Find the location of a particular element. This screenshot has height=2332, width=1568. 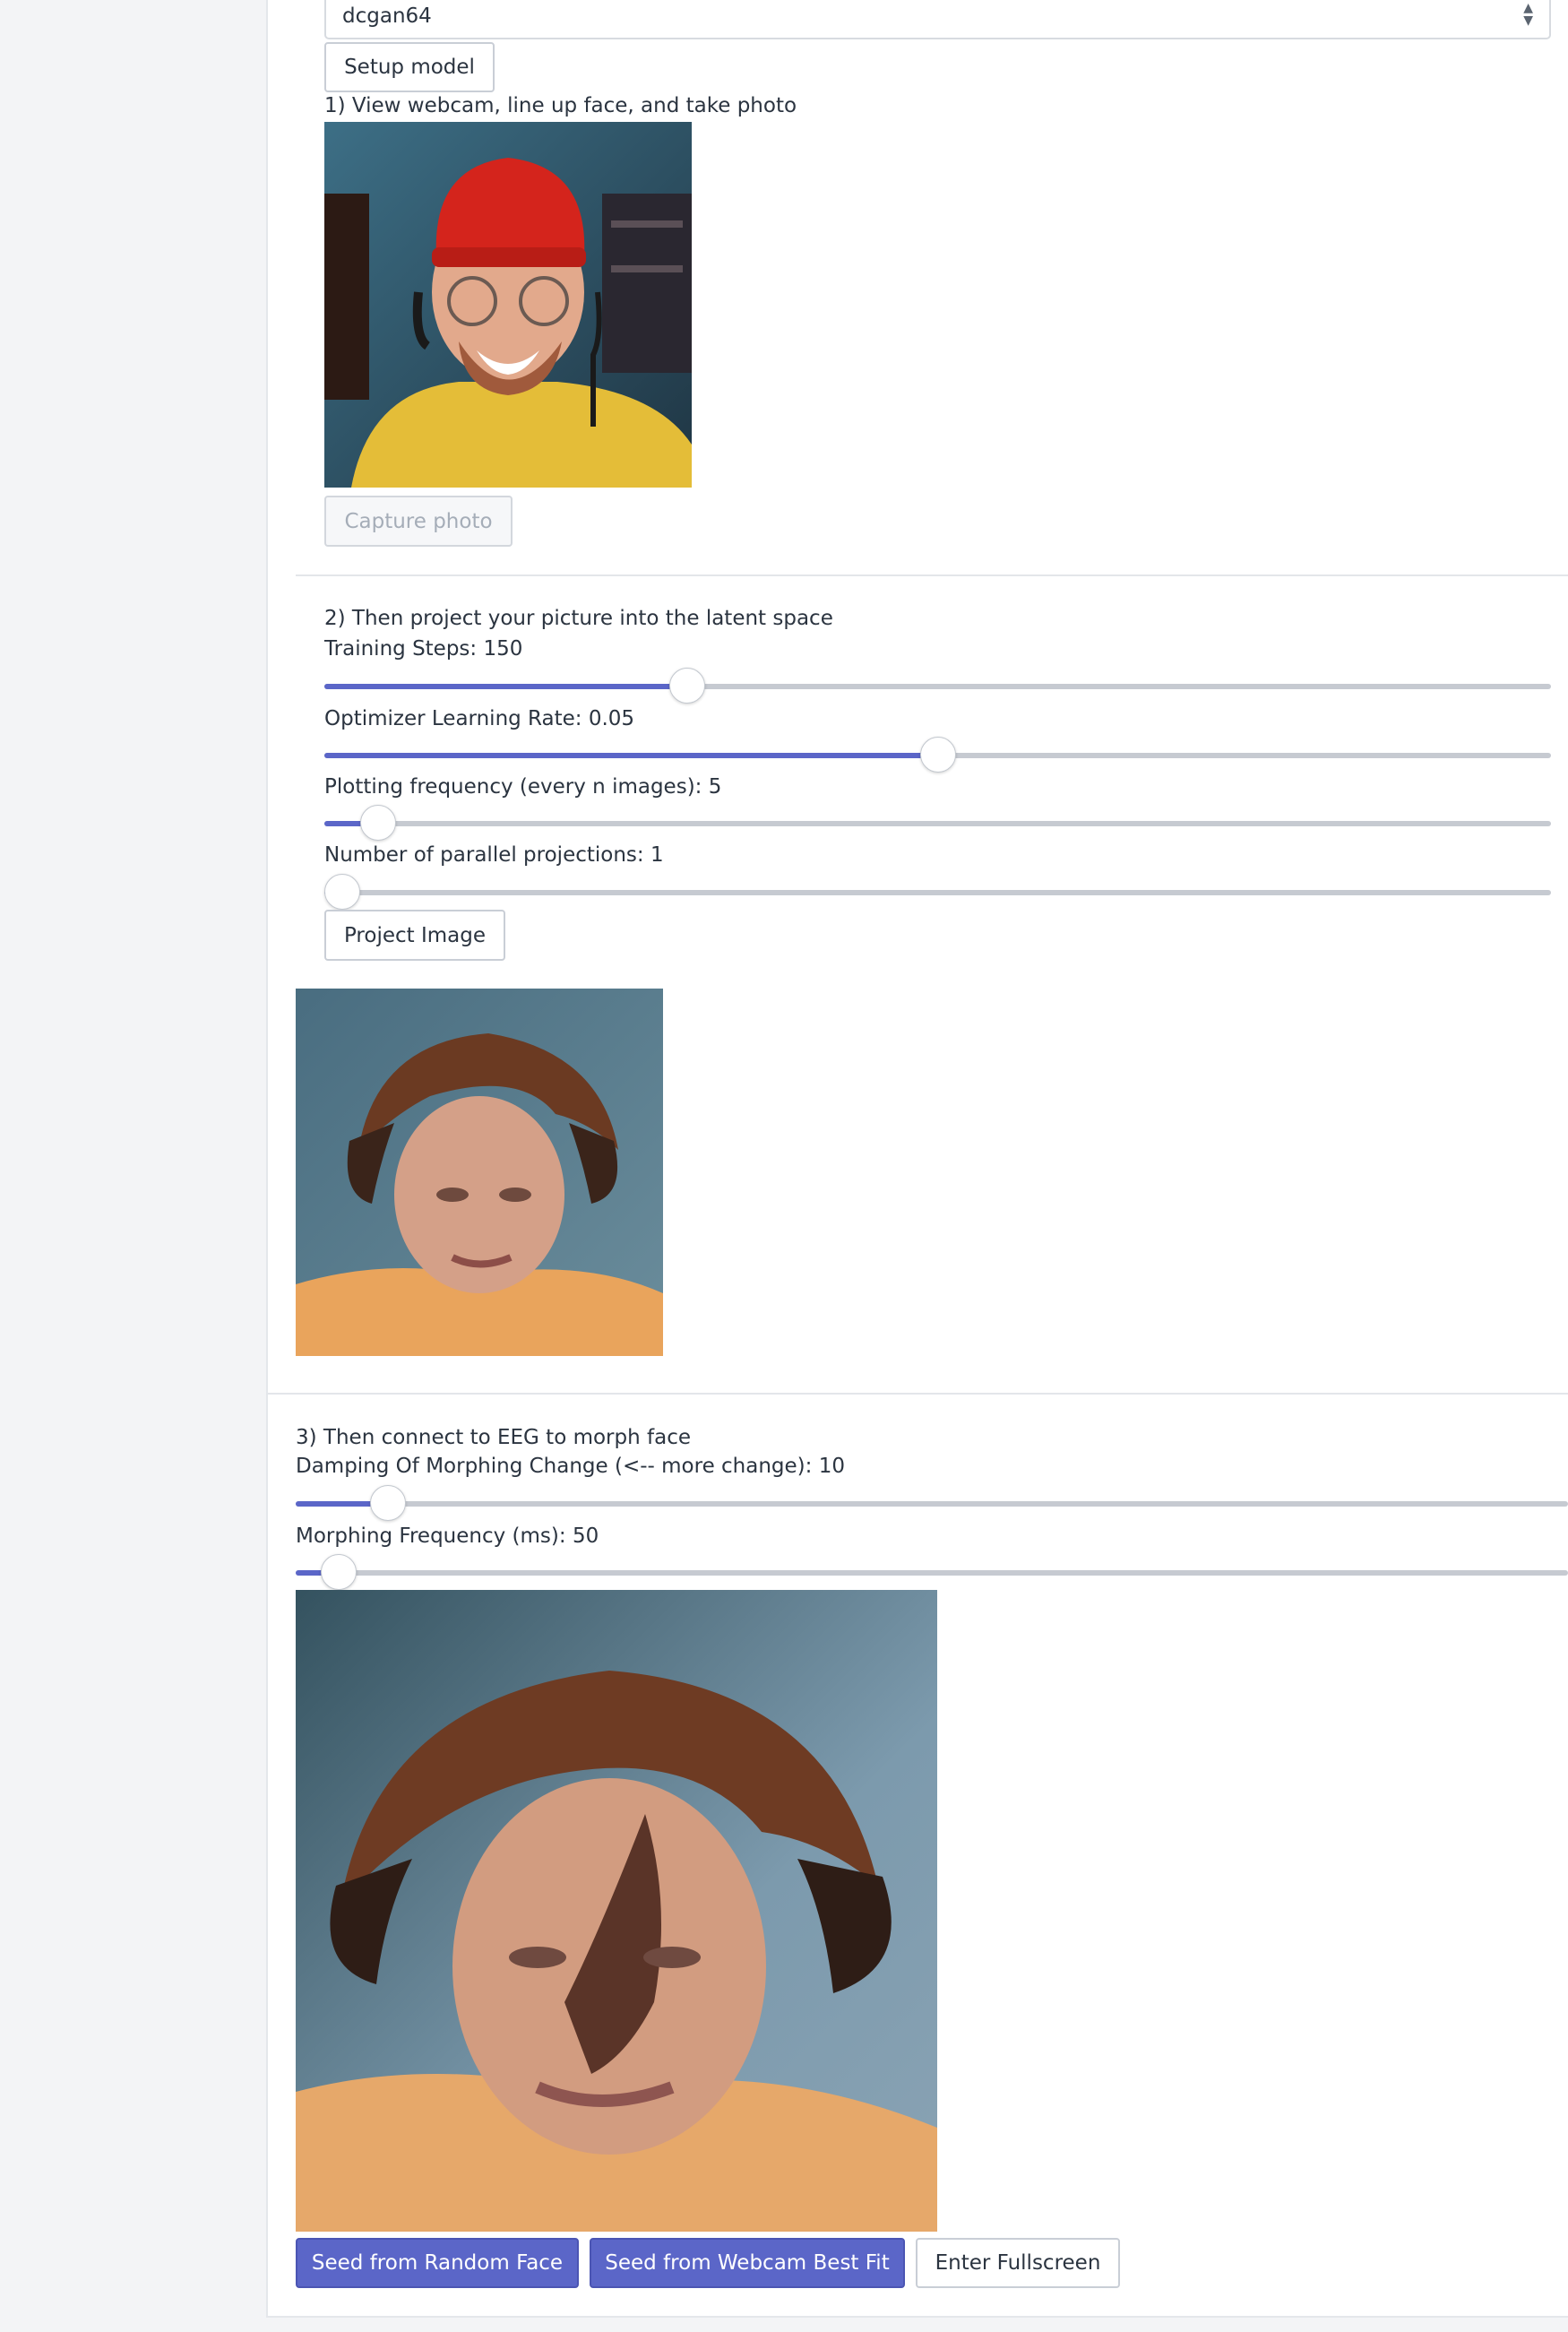

enter-fullscreen-button: Enter Fullscreen is located at coordinates (1018, 2263).